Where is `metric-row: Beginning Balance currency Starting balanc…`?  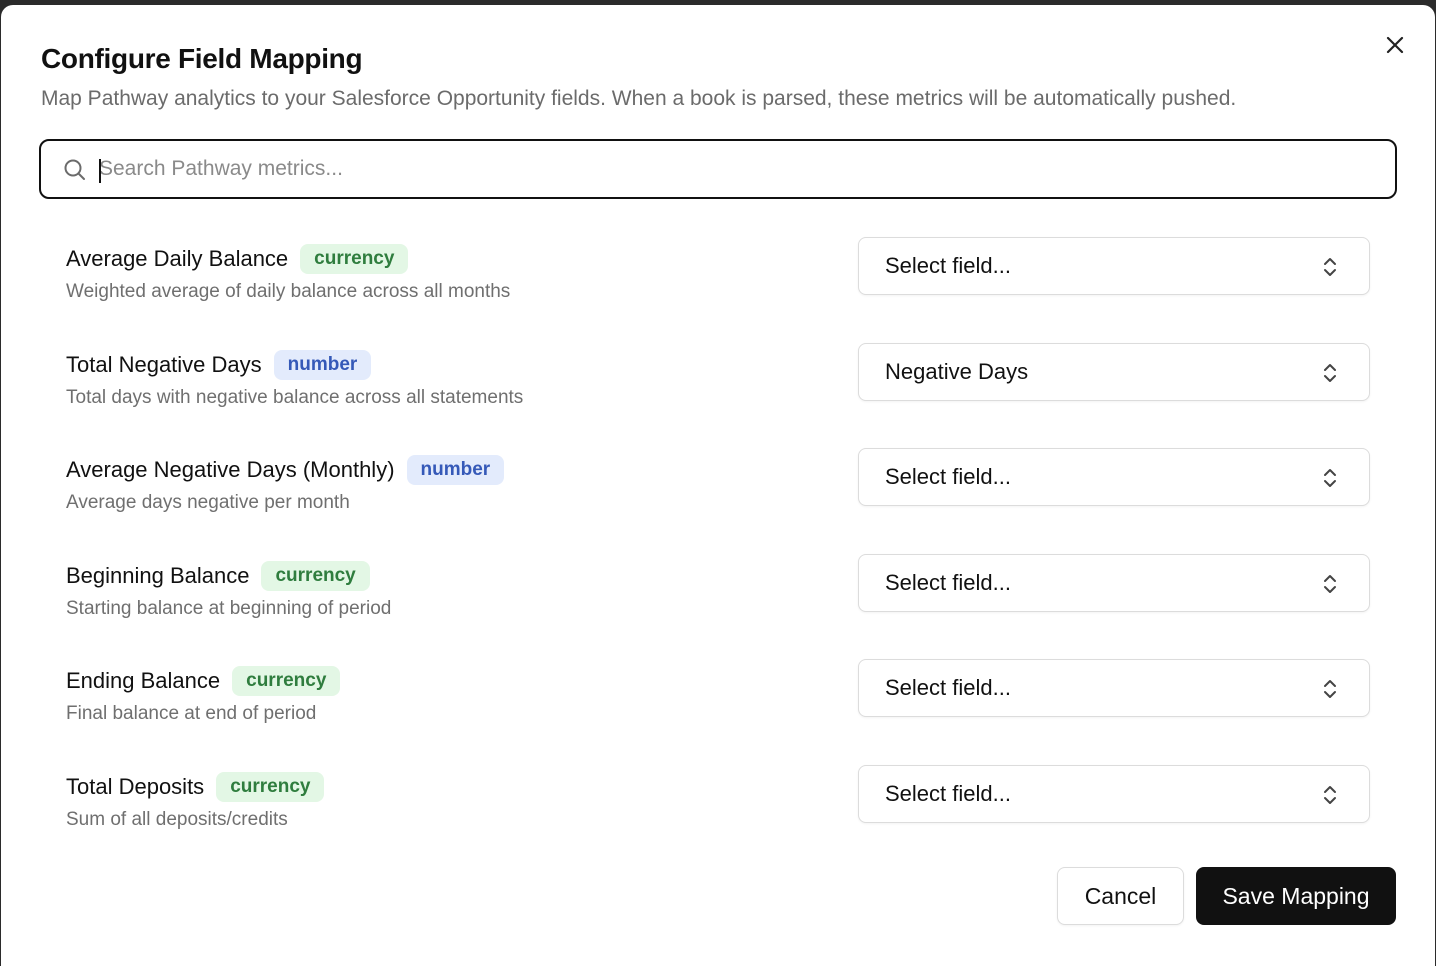
metric-row: Beginning Balance currency Starting balanc… is located at coordinates (718, 607).